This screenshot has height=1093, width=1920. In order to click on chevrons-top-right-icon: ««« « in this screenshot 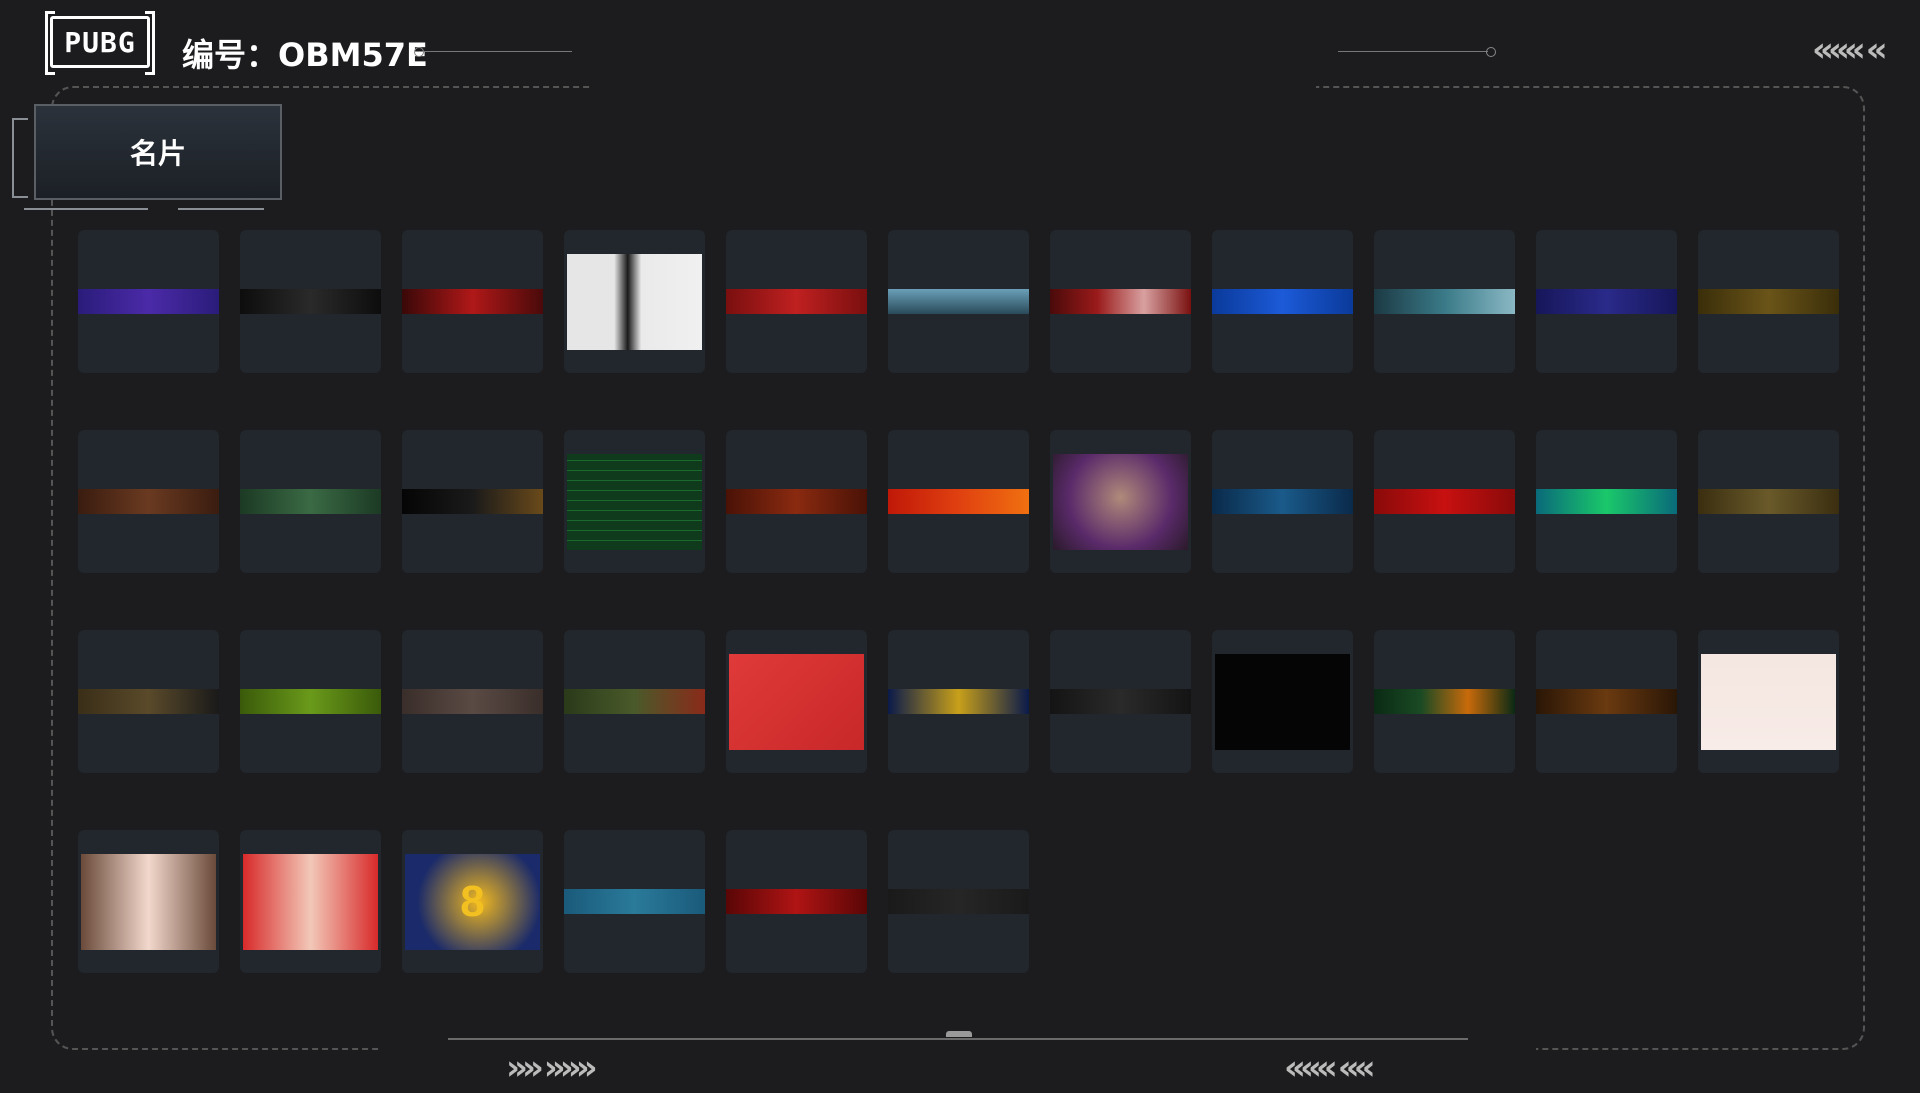, I will do `click(1850, 50)`.